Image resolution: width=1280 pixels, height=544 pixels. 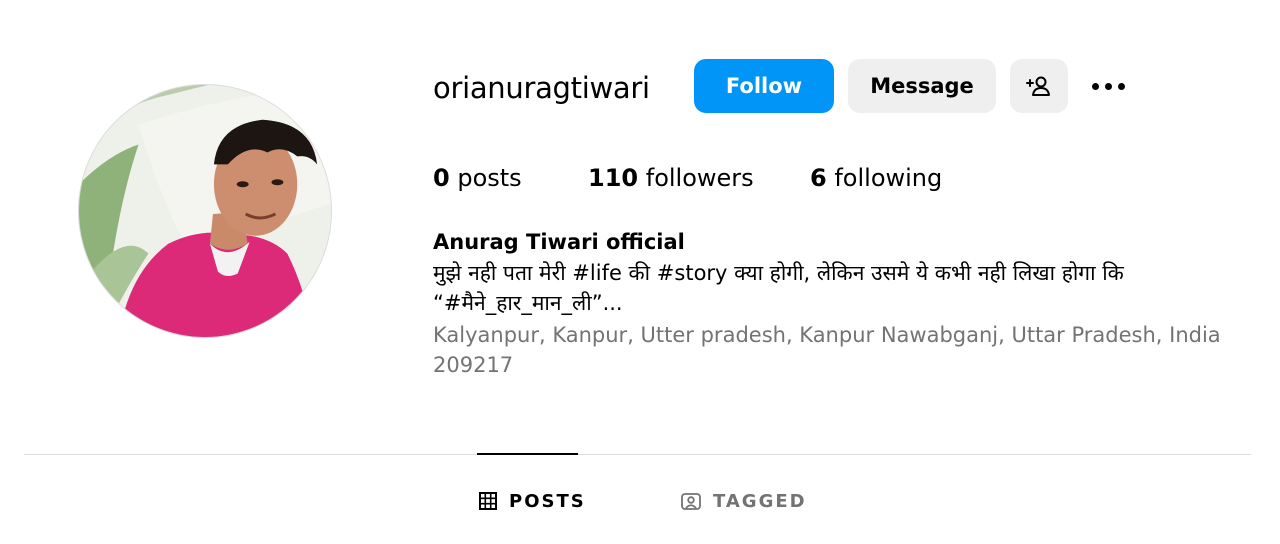 What do you see at coordinates (613, 178) in the screenshot?
I see `followers-count-value: 110` at bounding box center [613, 178].